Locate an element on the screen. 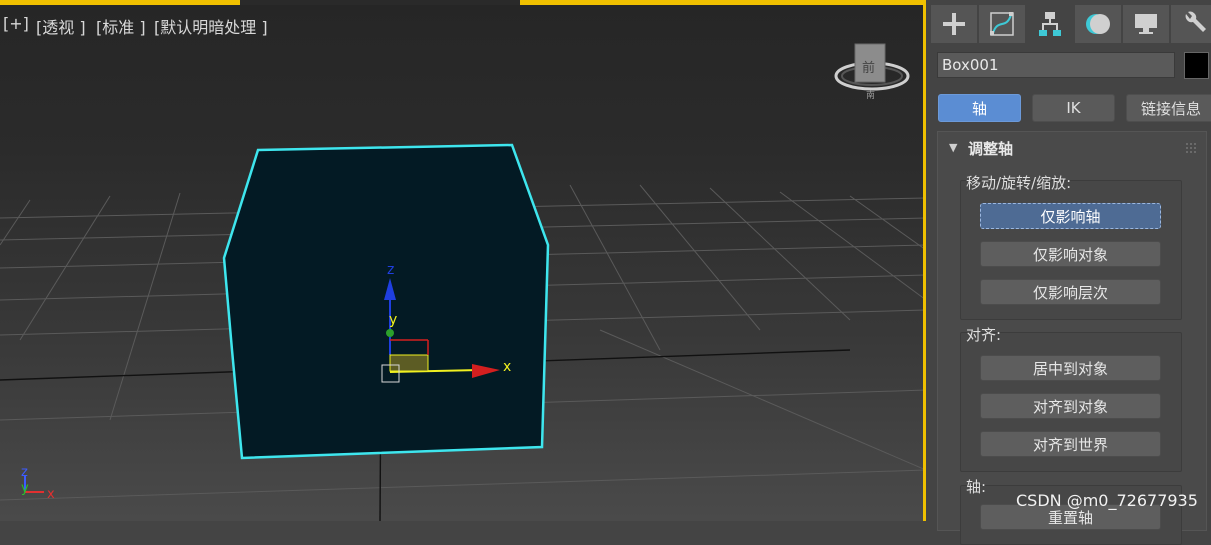  viewport-menu-perspective: [透视 ] is located at coordinates (61, 26).